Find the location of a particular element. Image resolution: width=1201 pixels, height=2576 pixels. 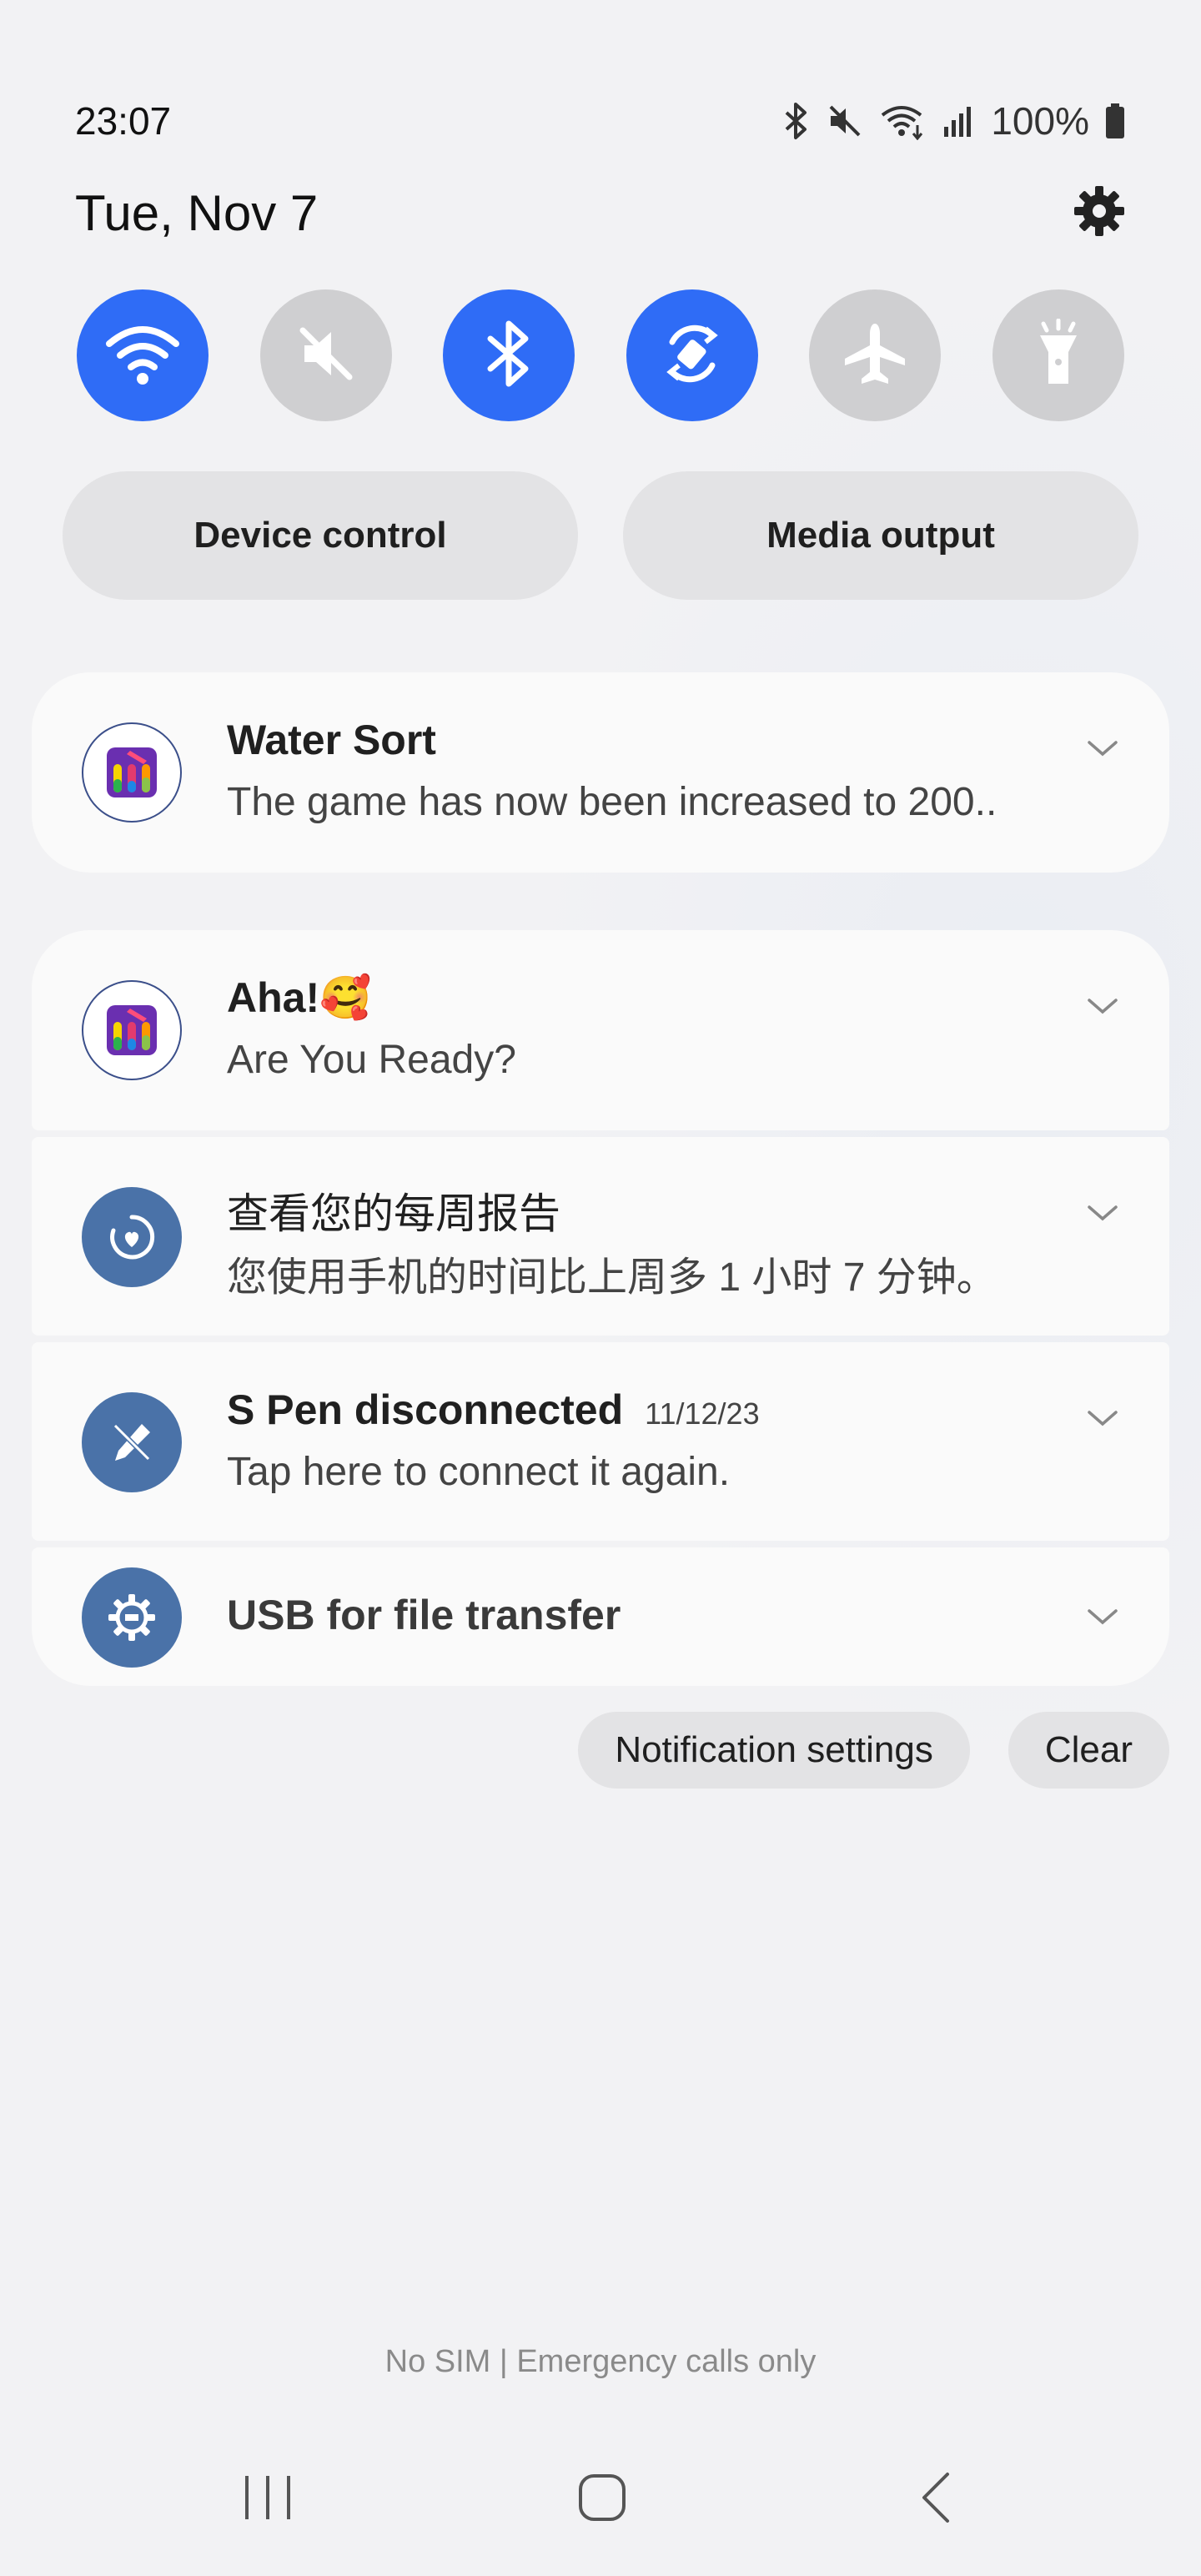

navigation-bar is located at coordinates (601, 2498).